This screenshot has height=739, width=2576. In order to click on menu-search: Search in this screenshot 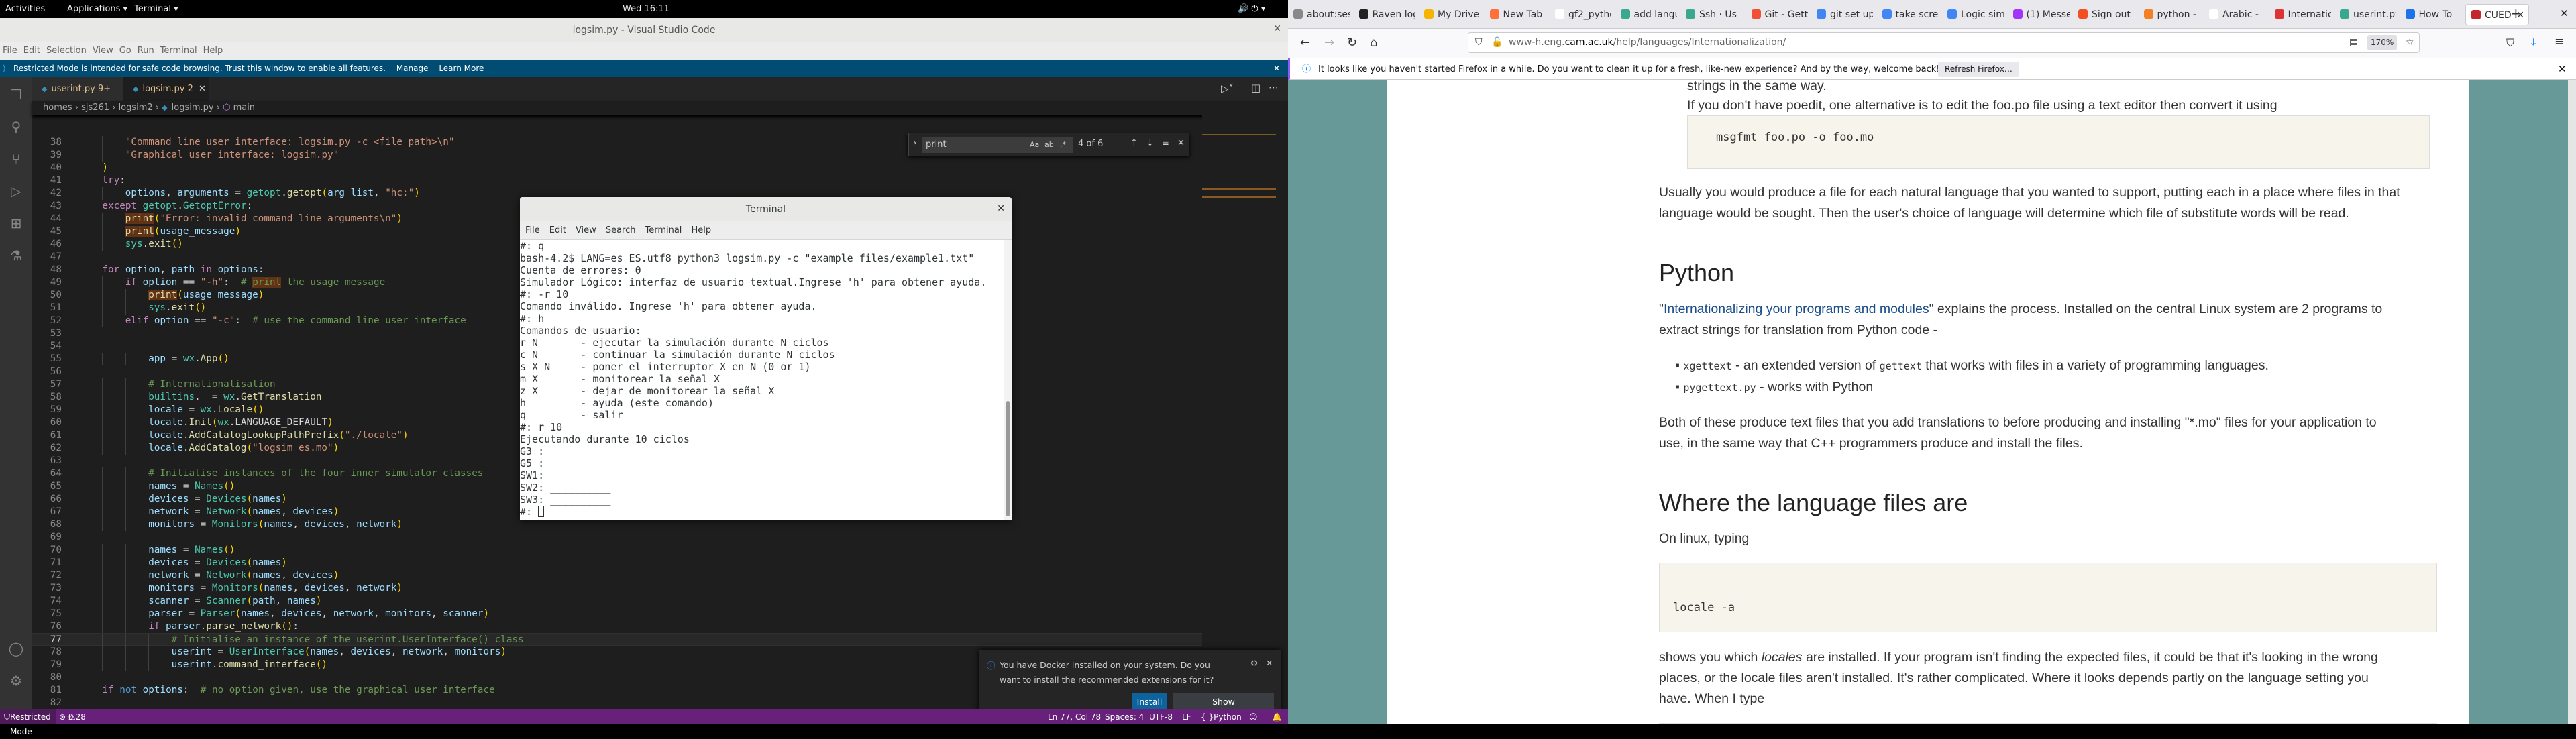, I will do `click(621, 230)`.